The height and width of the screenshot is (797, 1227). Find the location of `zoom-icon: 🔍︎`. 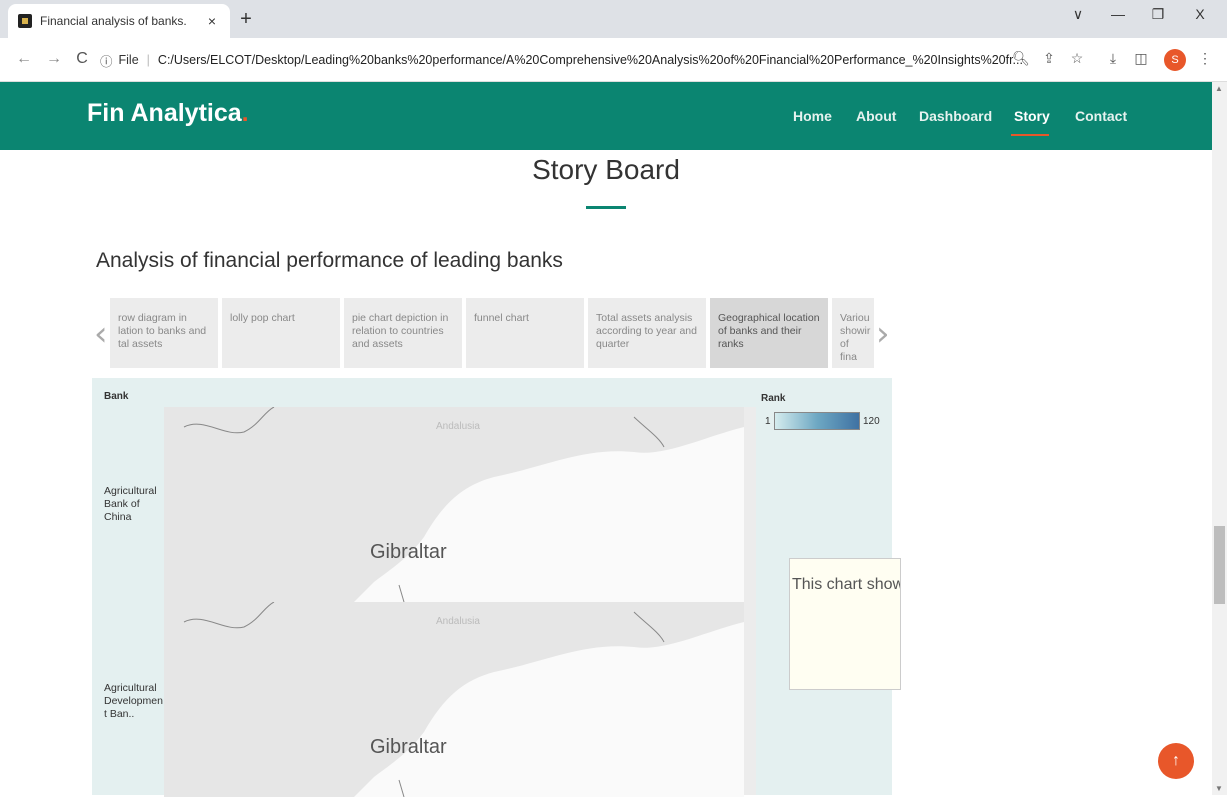

zoom-icon: 🔍︎ is located at coordinates (1021, 58).